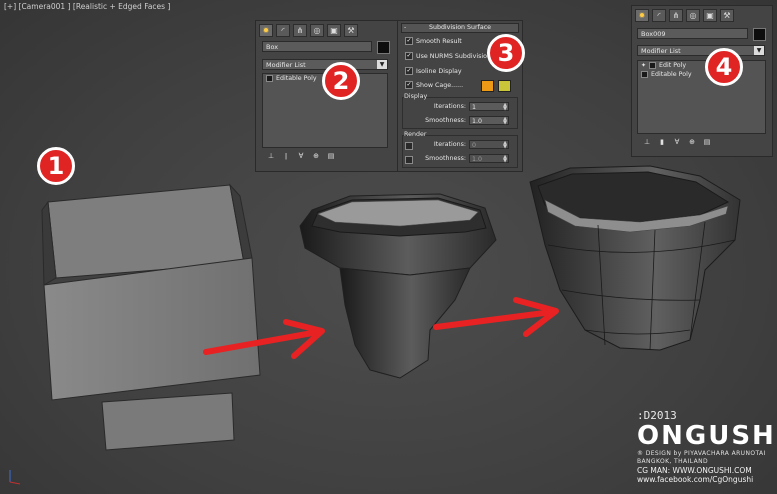  I want to click on modifier-stack: ✦ Edit Poly Editable Poly, so click(701, 97).